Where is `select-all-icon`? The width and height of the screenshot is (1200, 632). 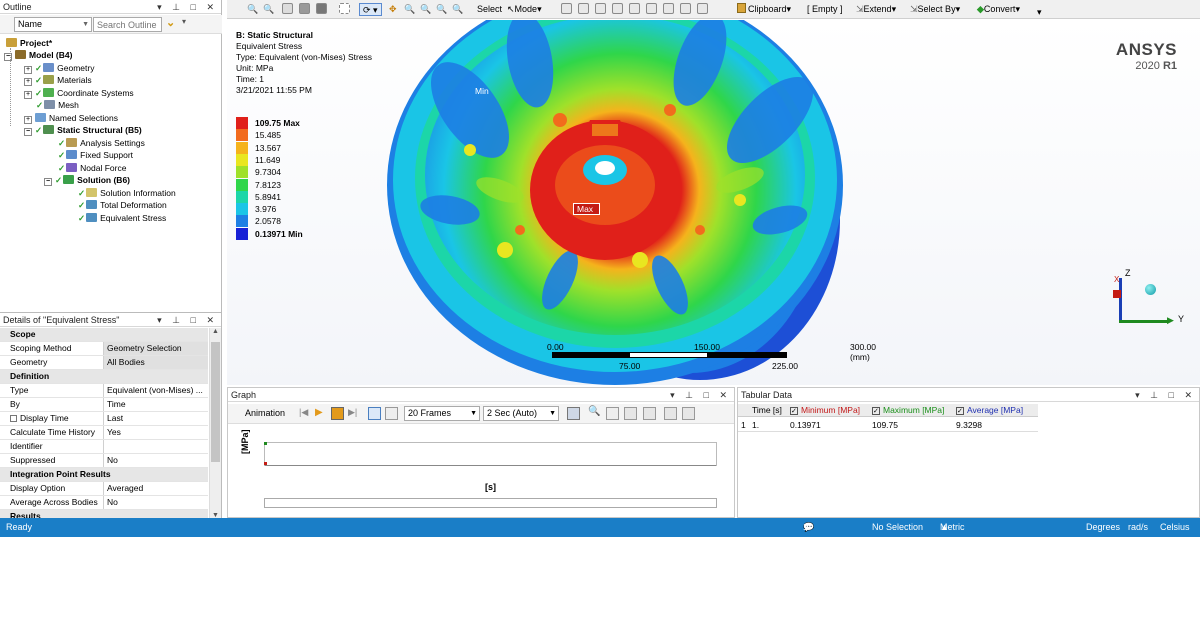 select-all-icon is located at coordinates (702, 9).